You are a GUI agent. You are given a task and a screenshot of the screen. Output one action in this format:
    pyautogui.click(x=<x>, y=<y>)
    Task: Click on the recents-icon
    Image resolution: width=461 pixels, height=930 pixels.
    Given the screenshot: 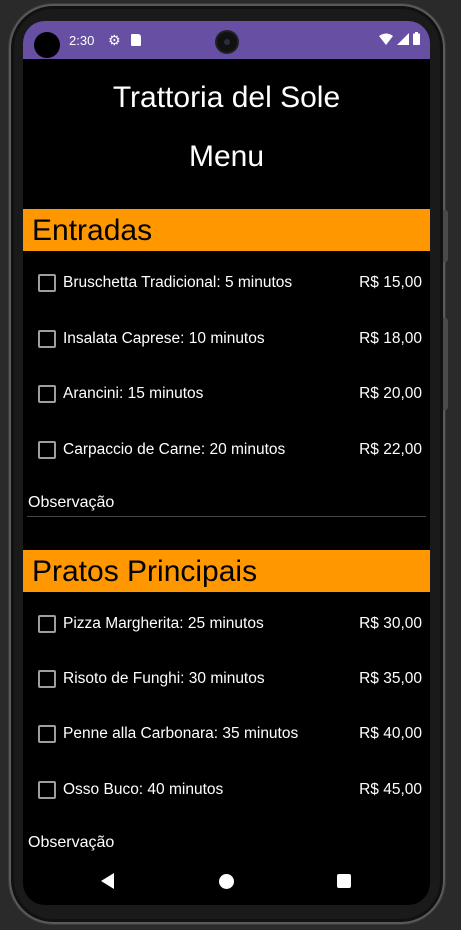 What is the action you would take?
    pyautogui.click(x=344, y=881)
    